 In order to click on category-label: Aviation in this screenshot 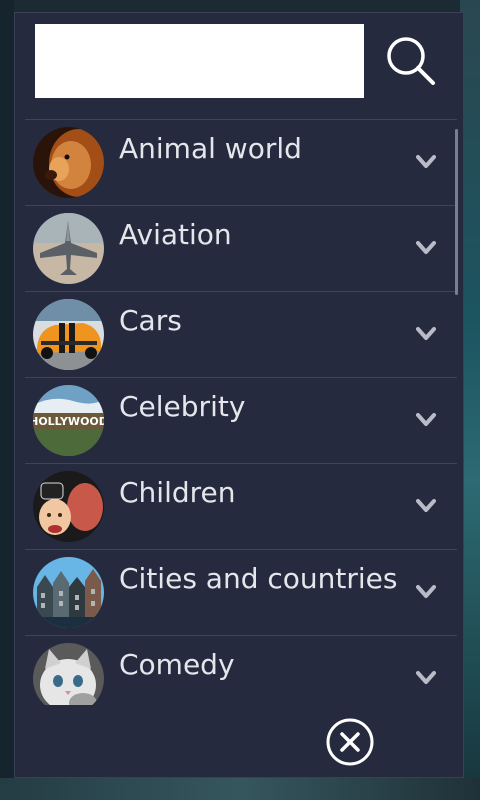, I will do `click(175, 234)`.